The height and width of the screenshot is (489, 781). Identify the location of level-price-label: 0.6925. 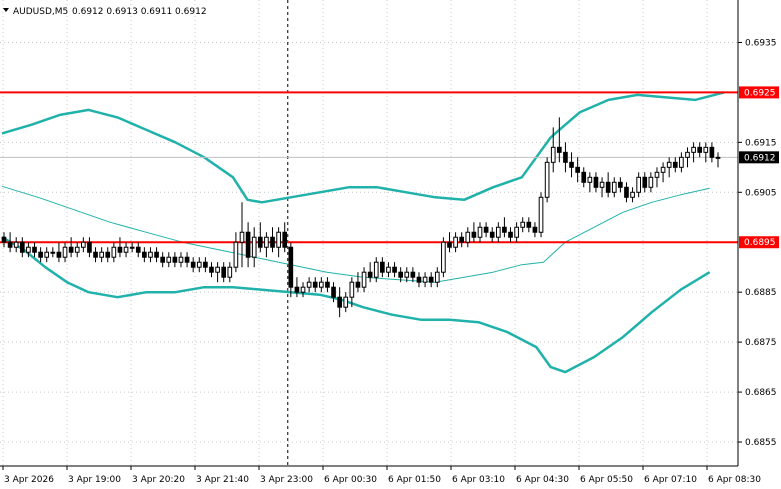
(760, 93).